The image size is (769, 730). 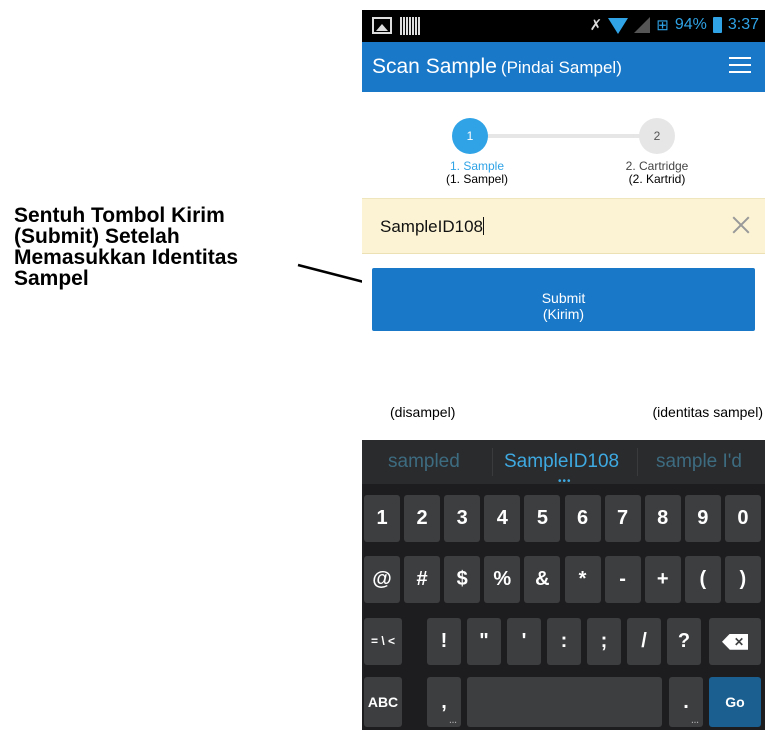 What do you see at coordinates (604, 641) in the screenshot?
I see `symbol-key: ;` at bounding box center [604, 641].